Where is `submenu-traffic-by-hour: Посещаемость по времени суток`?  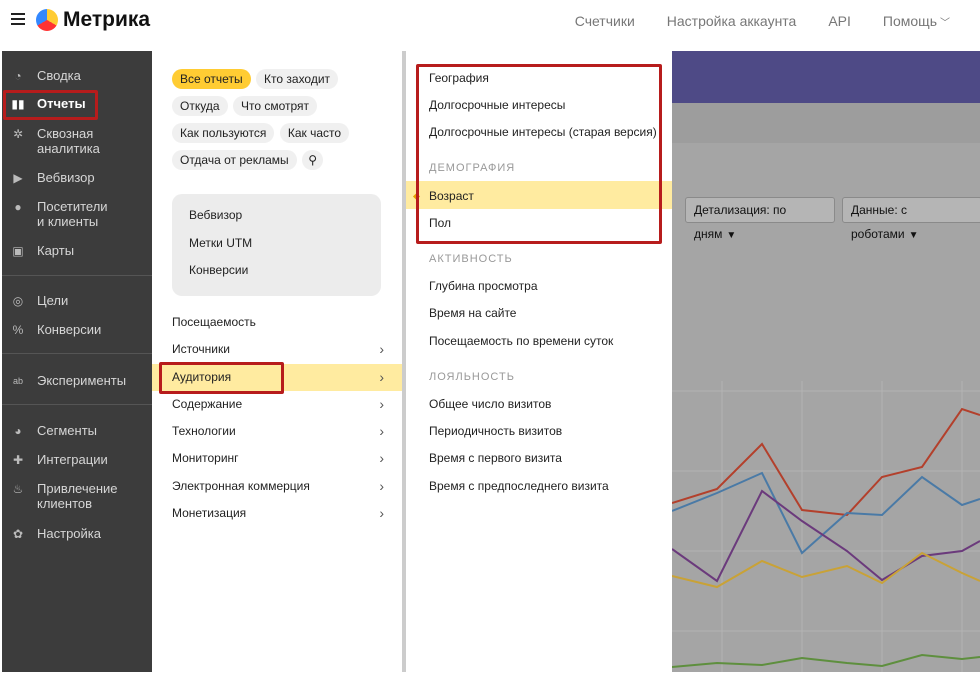 submenu-traffic-by-hour: Посещаемость по времени суток is located at coordinates (521, 341).